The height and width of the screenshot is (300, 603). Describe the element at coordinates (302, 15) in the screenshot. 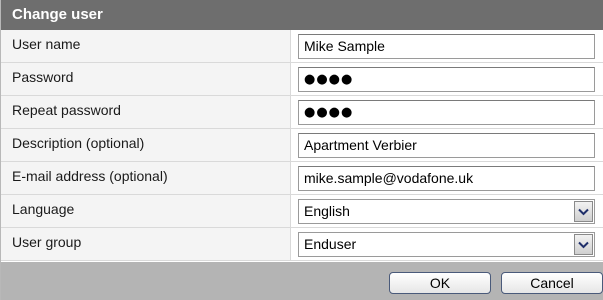

I see `panel-title: Change user` at that location.